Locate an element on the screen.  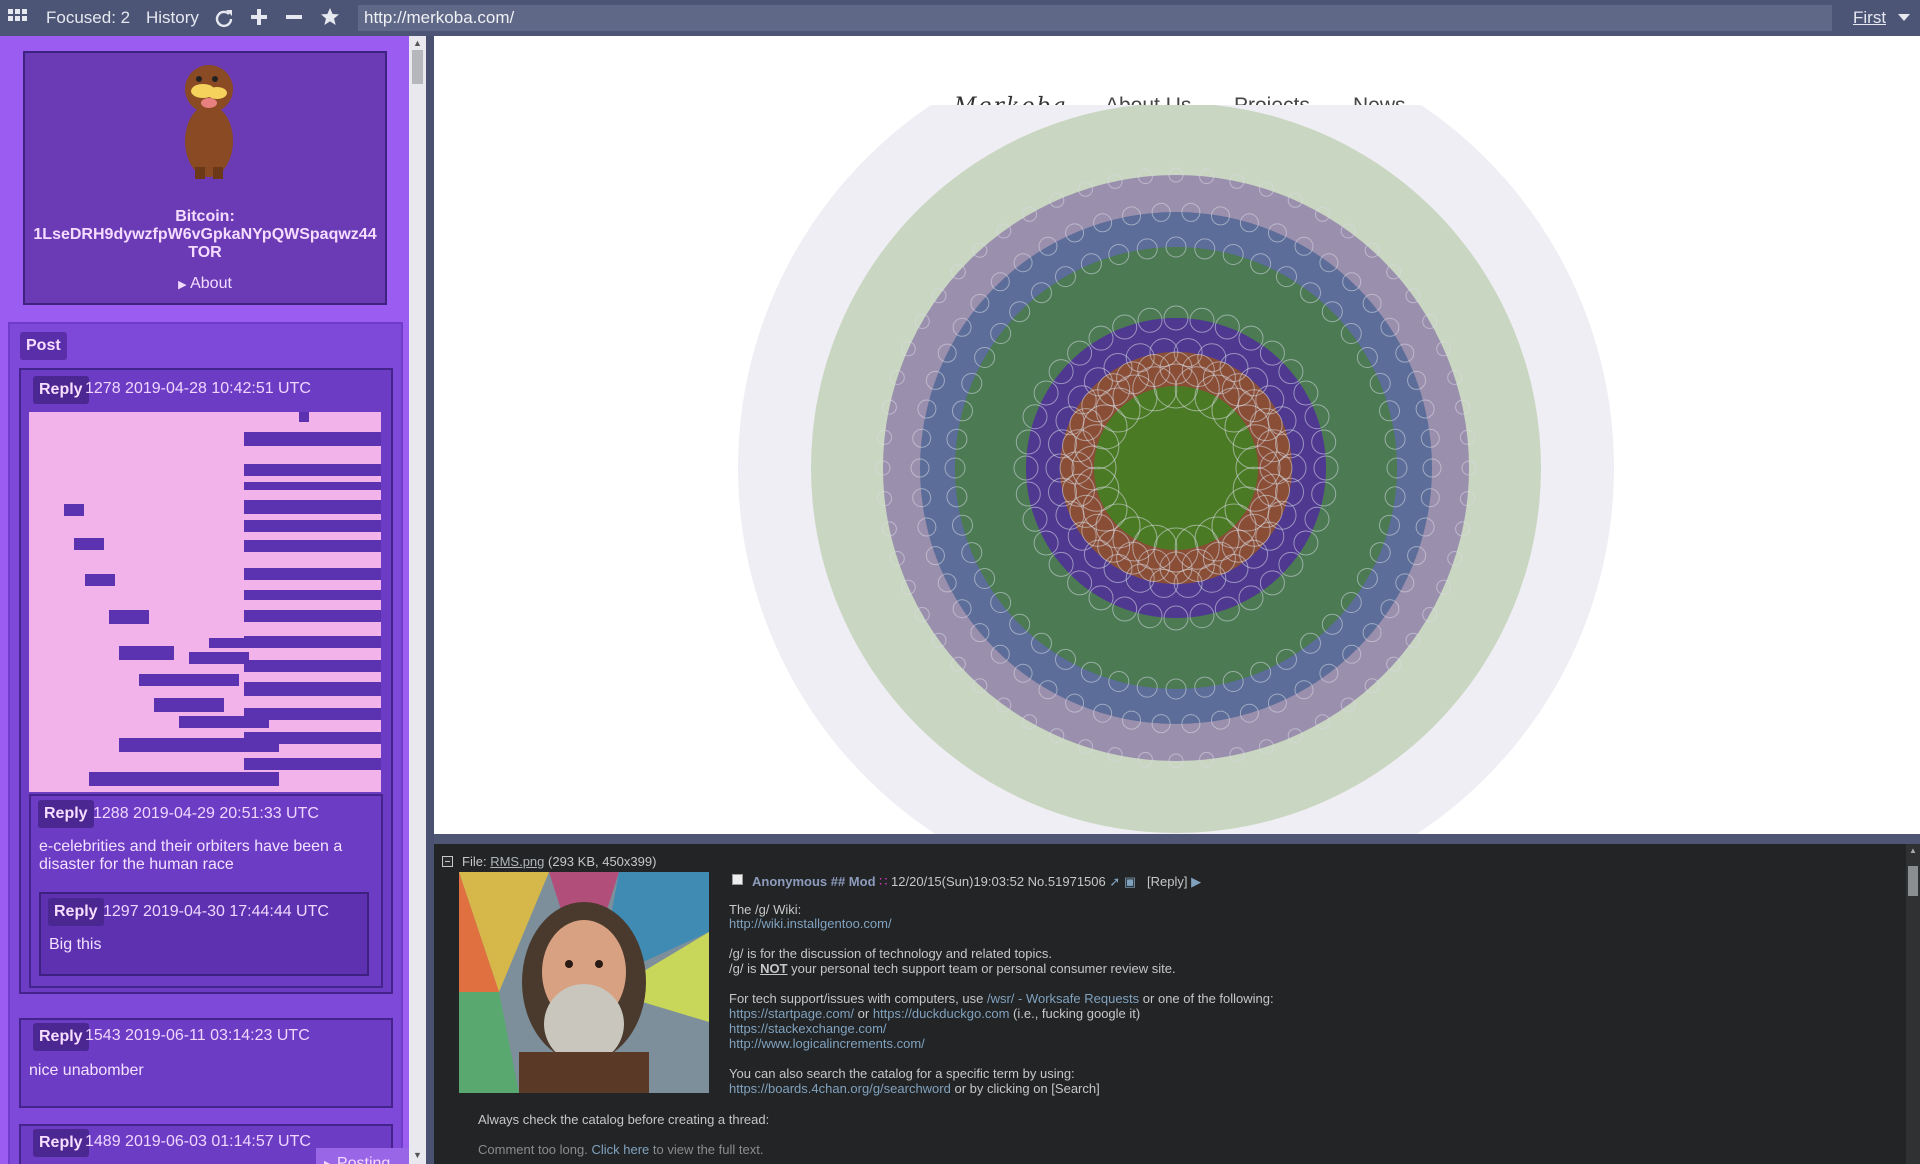
wsr-link: /wsr/ - Worksafe Requests is located at coordinates (1063, 998).